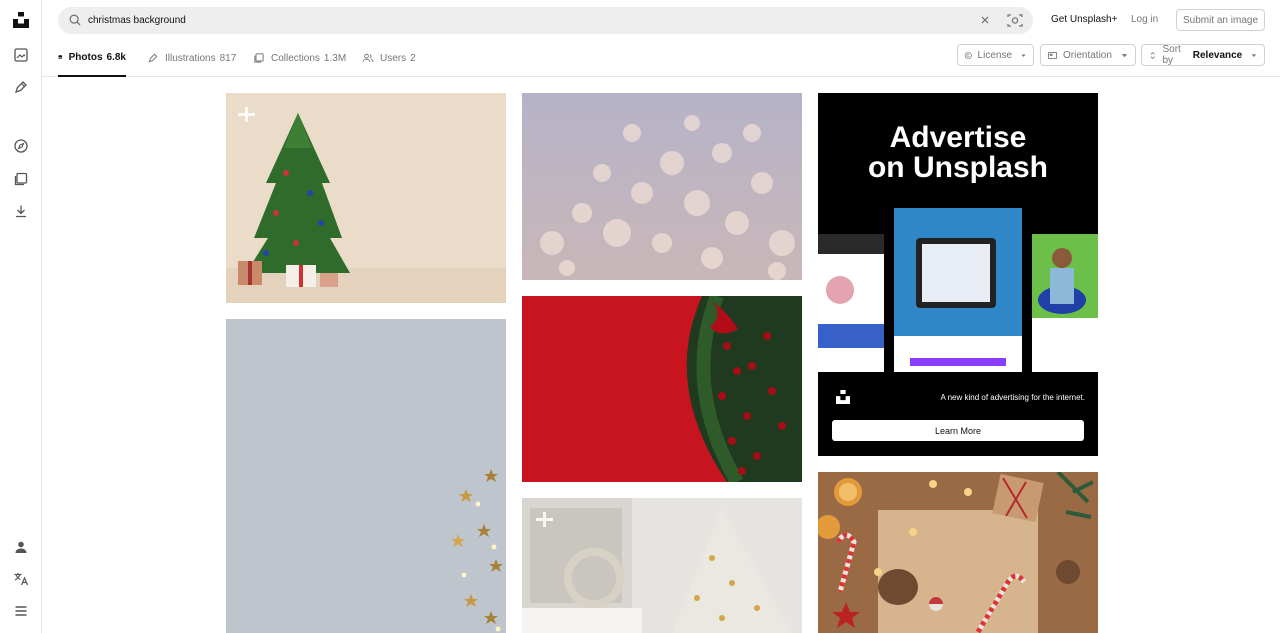 The image size is (1280, 633). Describe the element at coordinates (985, 20) in the screenshot. I see `clear-search-icon` at that location.